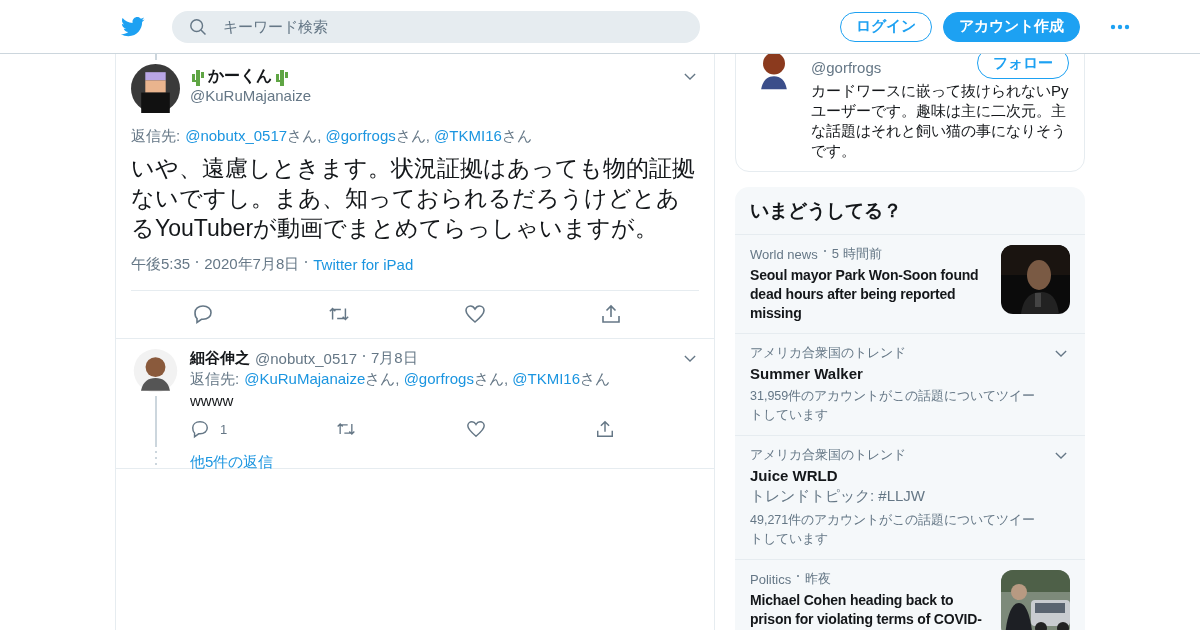  I want to click on reply-count: 1, so click(224, 429).